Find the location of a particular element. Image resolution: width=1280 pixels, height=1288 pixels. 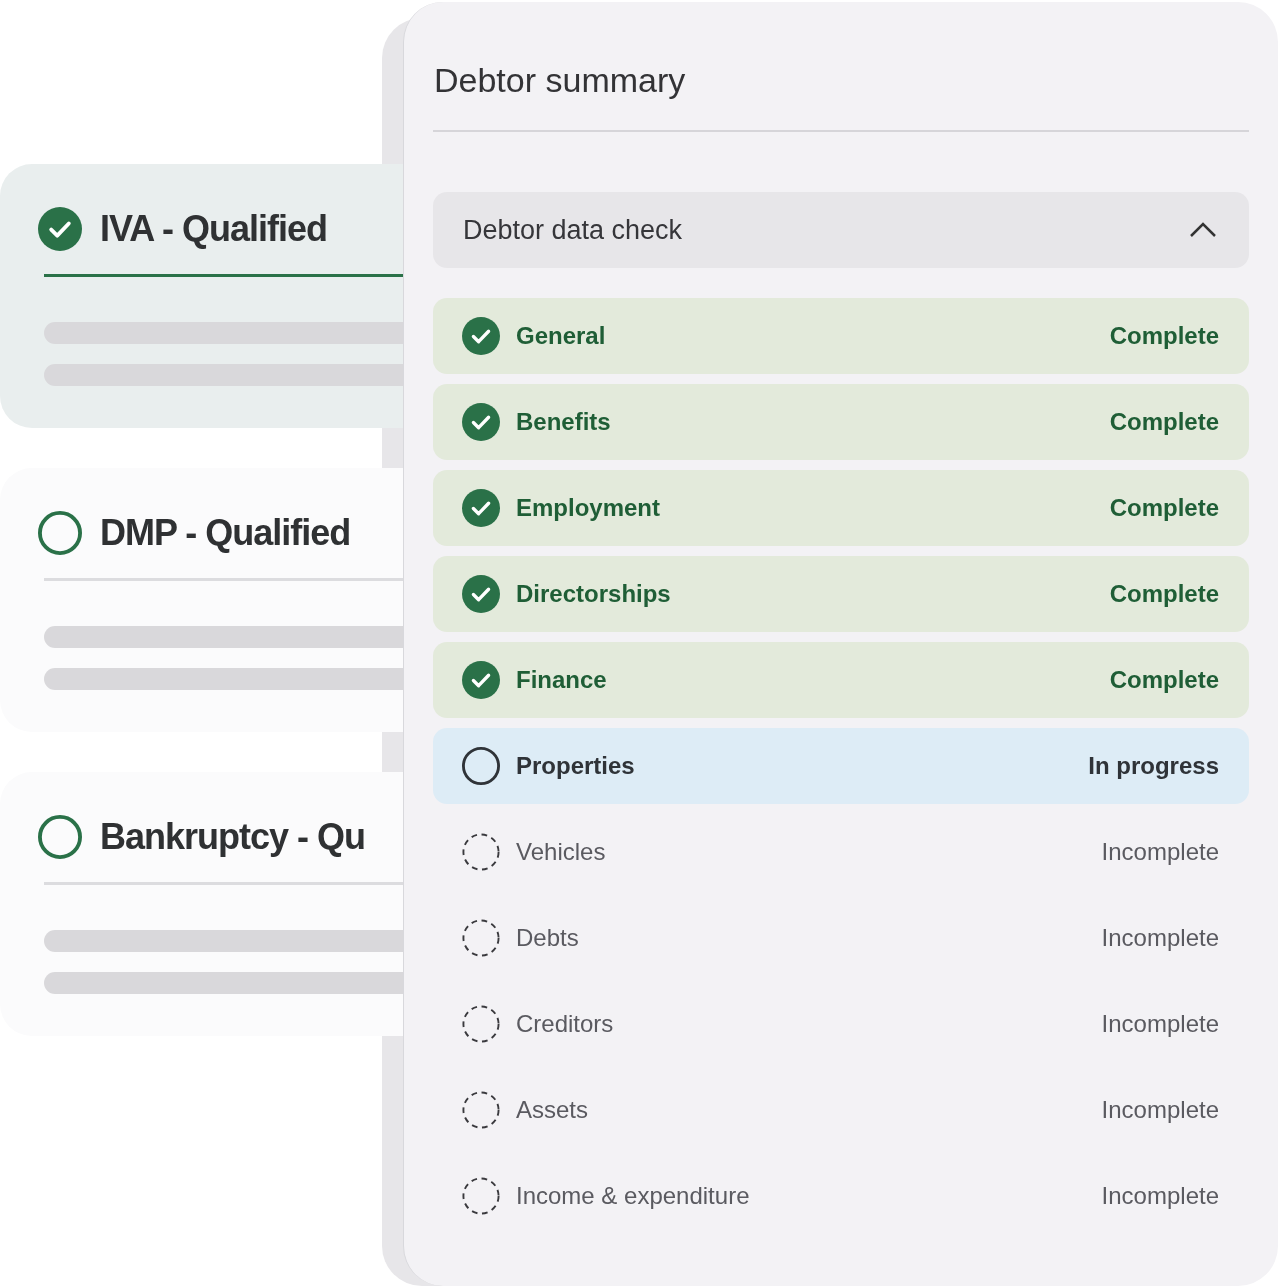

row-label: Income & expenditure is located at coordinates (633, 1196).